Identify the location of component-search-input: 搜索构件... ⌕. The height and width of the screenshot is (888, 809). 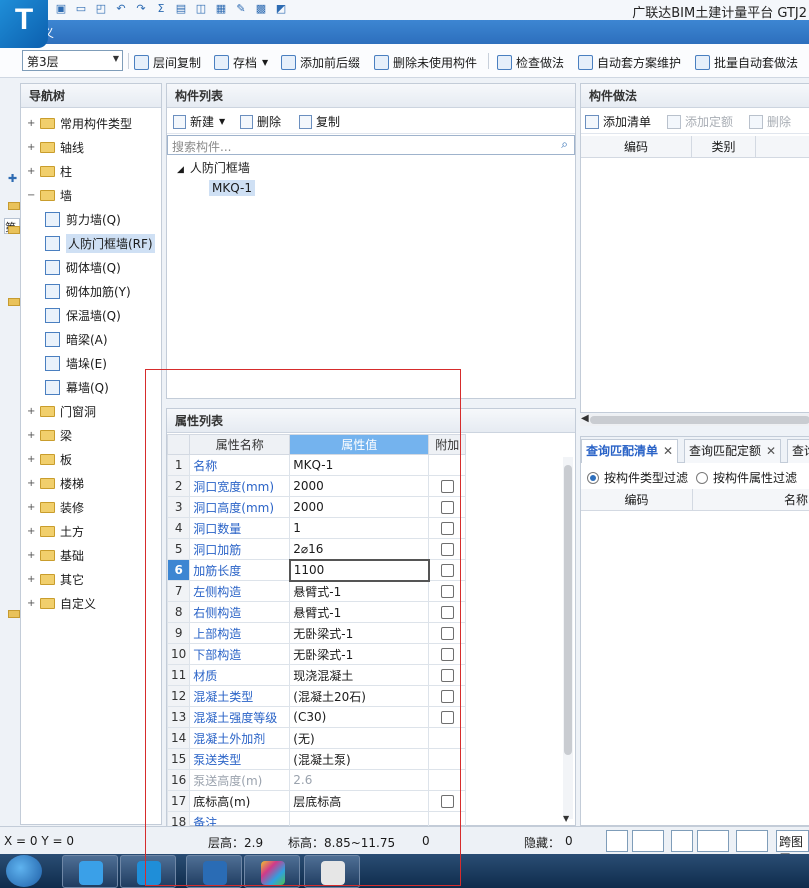
(371, 145).